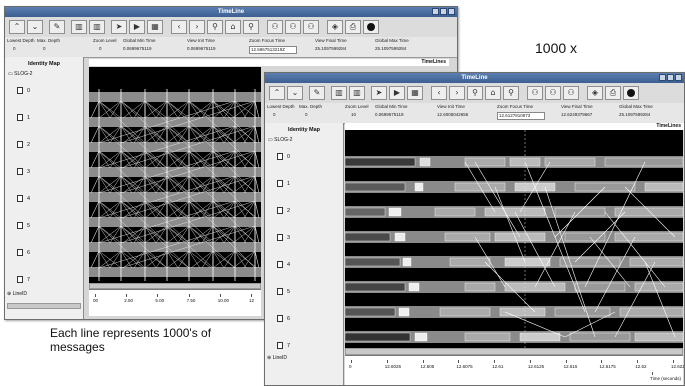 The height and width of the screenshot is (386, 685). What do you see at coordinates (160, 298) in the screenshot?
I see `axis-tick-label: 5.00` at bounding box center [160, 298].